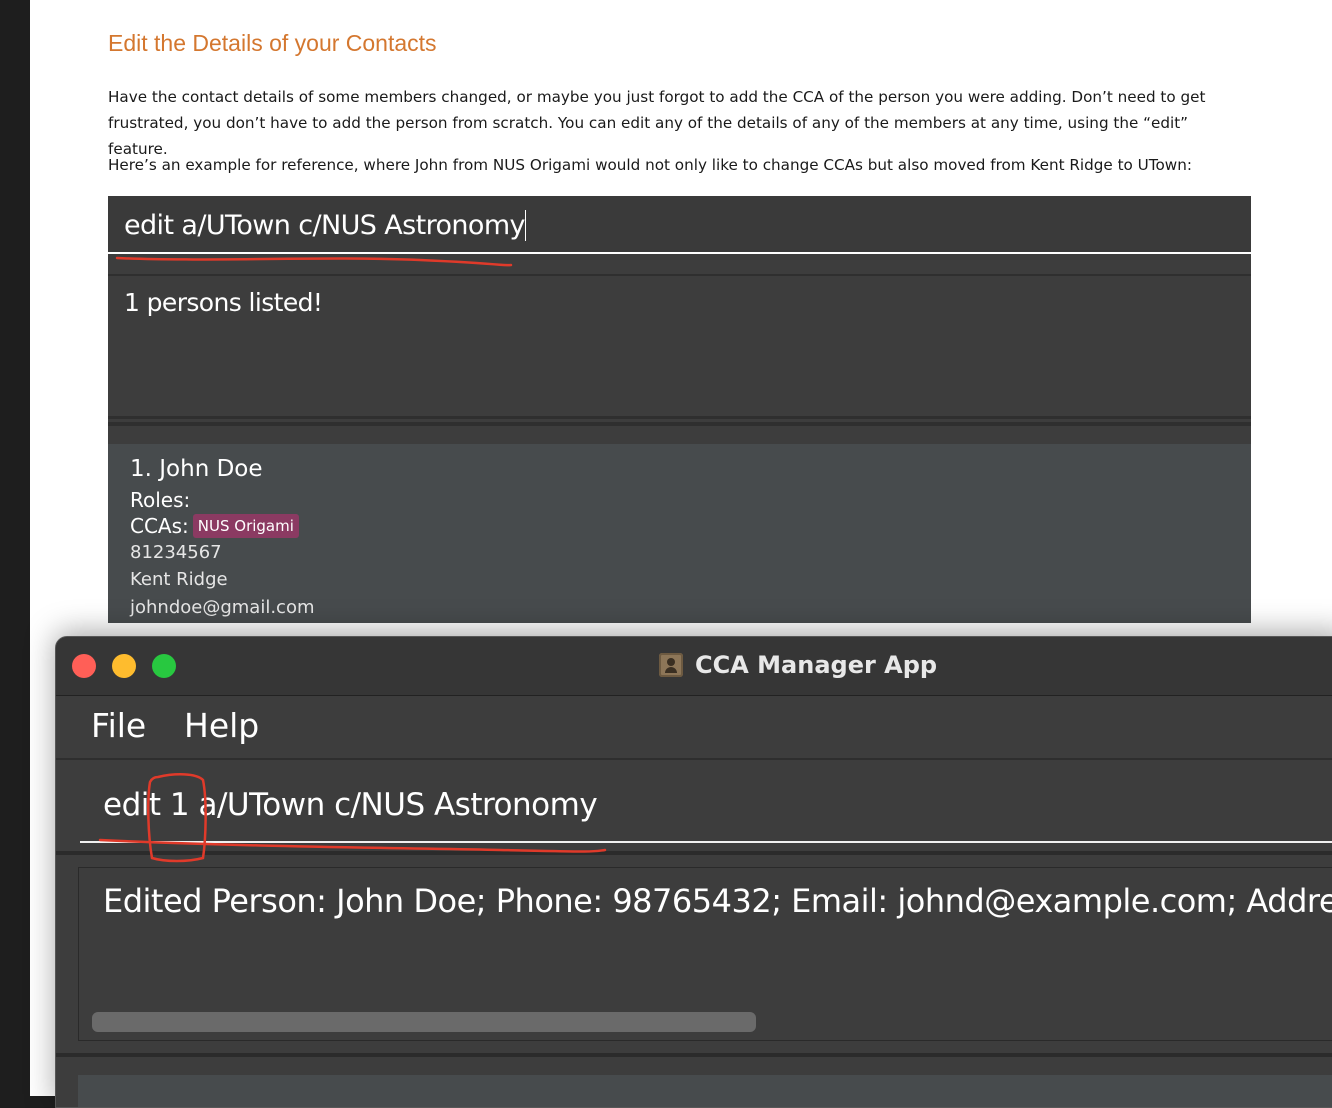 The image size is (1332, 1108). I want to click on command-input-text: edit 1 a/UTown c/NUS Astronomy, so click(350, 805).